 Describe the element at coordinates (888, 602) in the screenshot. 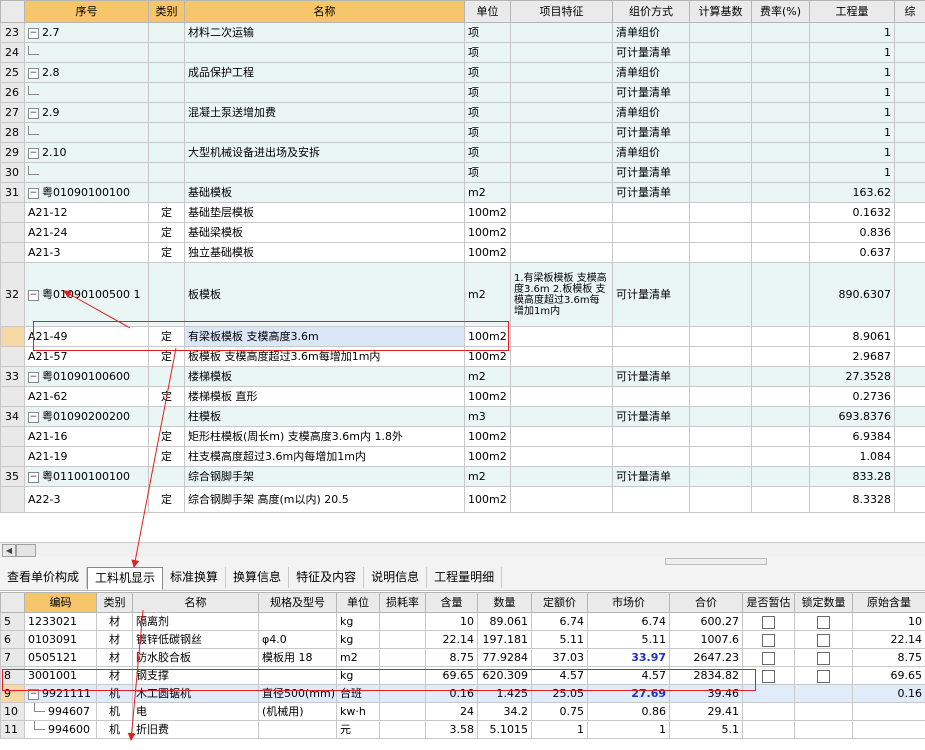

I see `header-orig: 原始含量` at that location.